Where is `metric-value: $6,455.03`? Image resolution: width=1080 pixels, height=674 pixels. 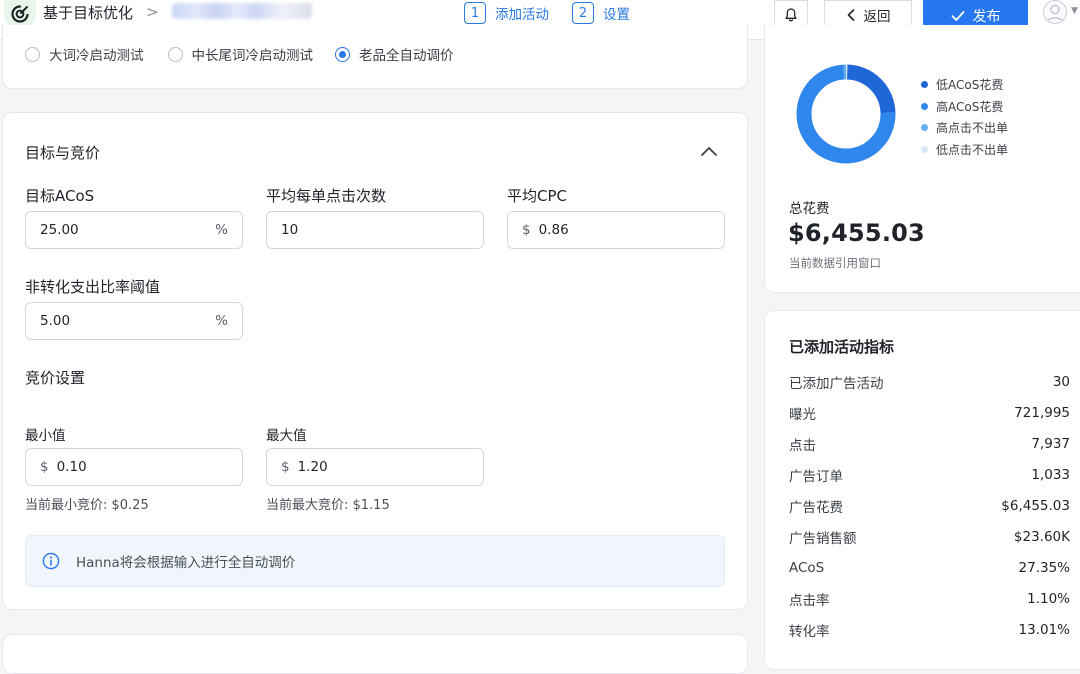 metric-value: $6,455.03 is located at coordinates (1035, 506).